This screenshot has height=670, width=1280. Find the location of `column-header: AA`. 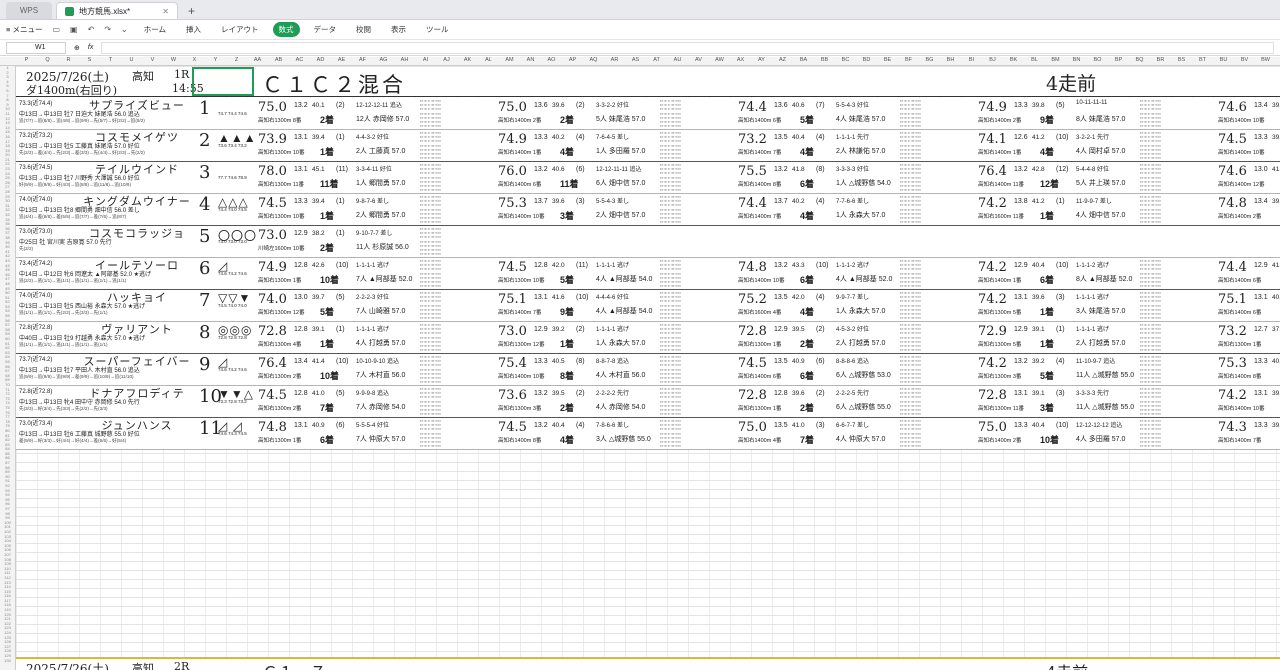

column-header: AA is located at coordinates (257, 60).